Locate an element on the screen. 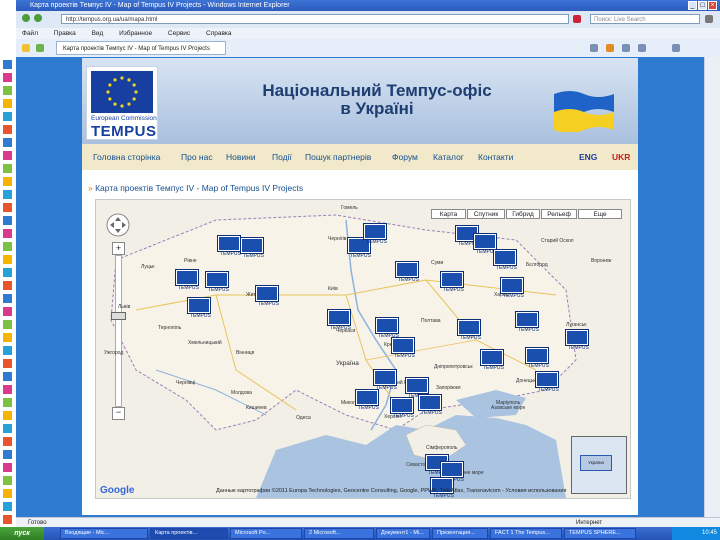 The width and height of the screenshot is (720, 540). favorites-star-icon is located at coordinates (26, 48).